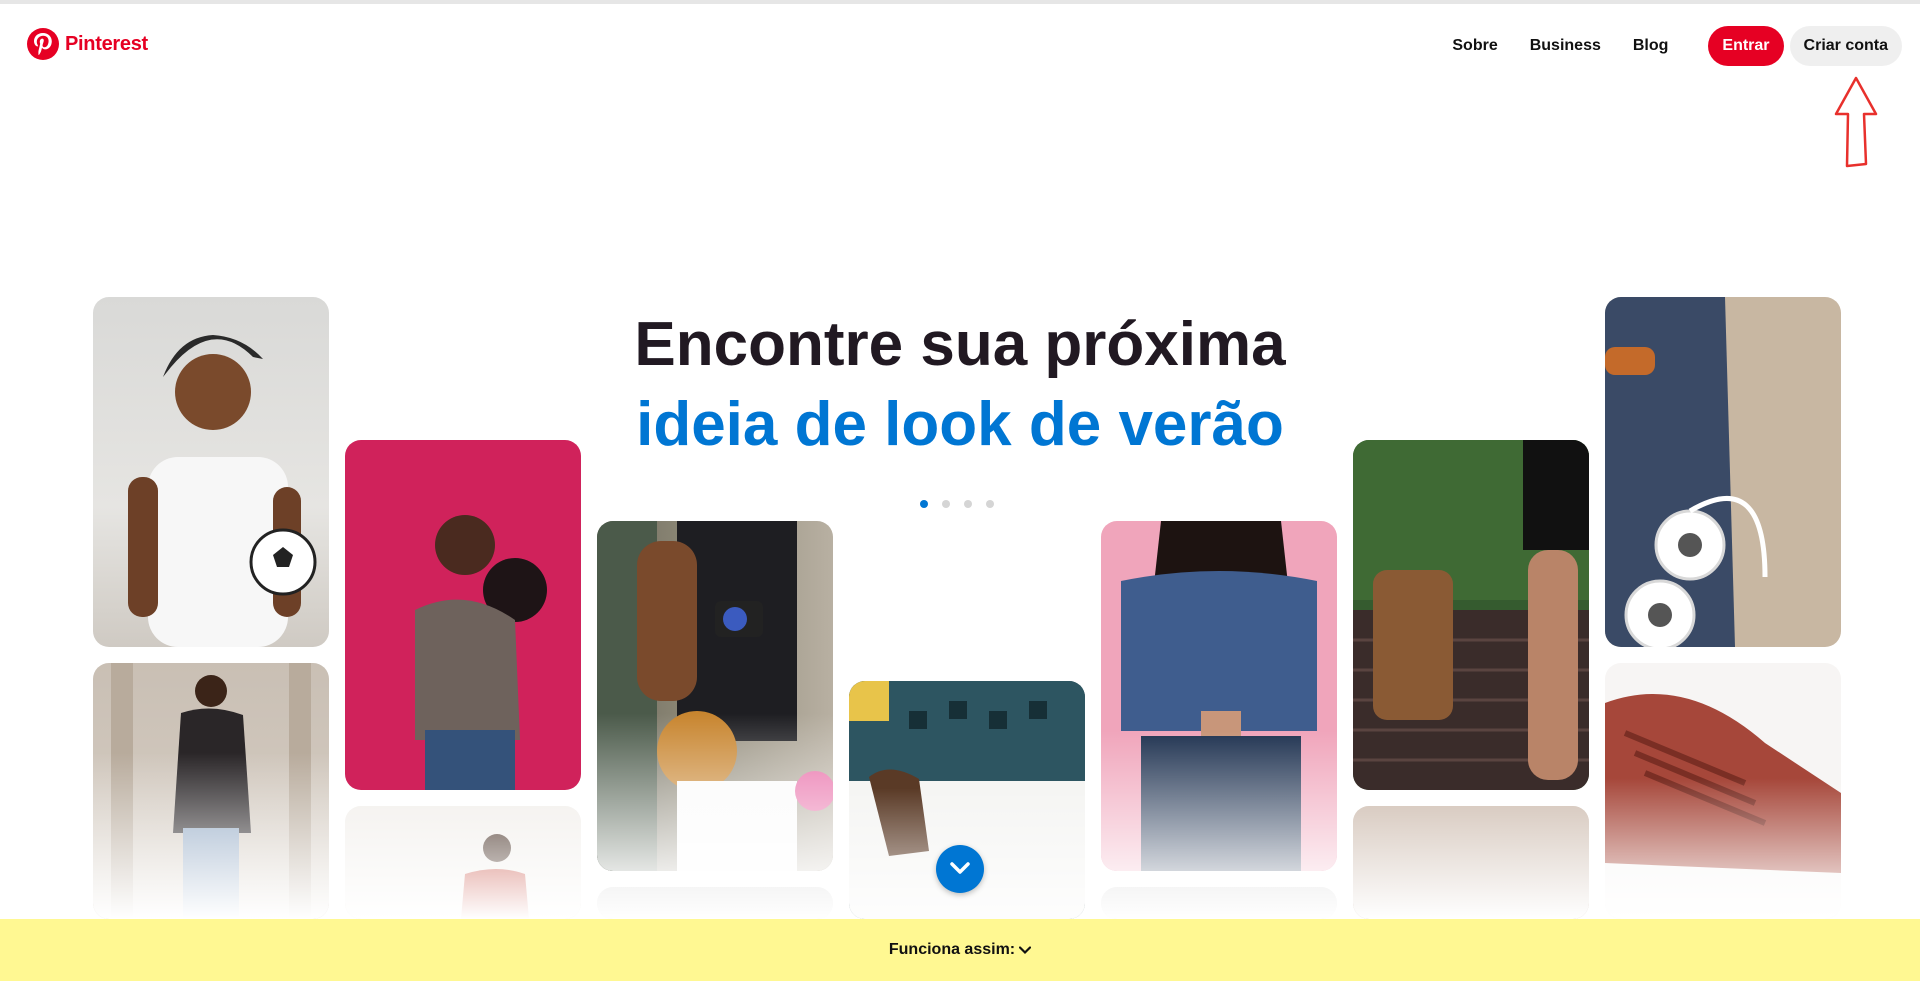 The image size is (1920, 981). I want to click on headphones-denim-wood-photo, so click(1723, 472).